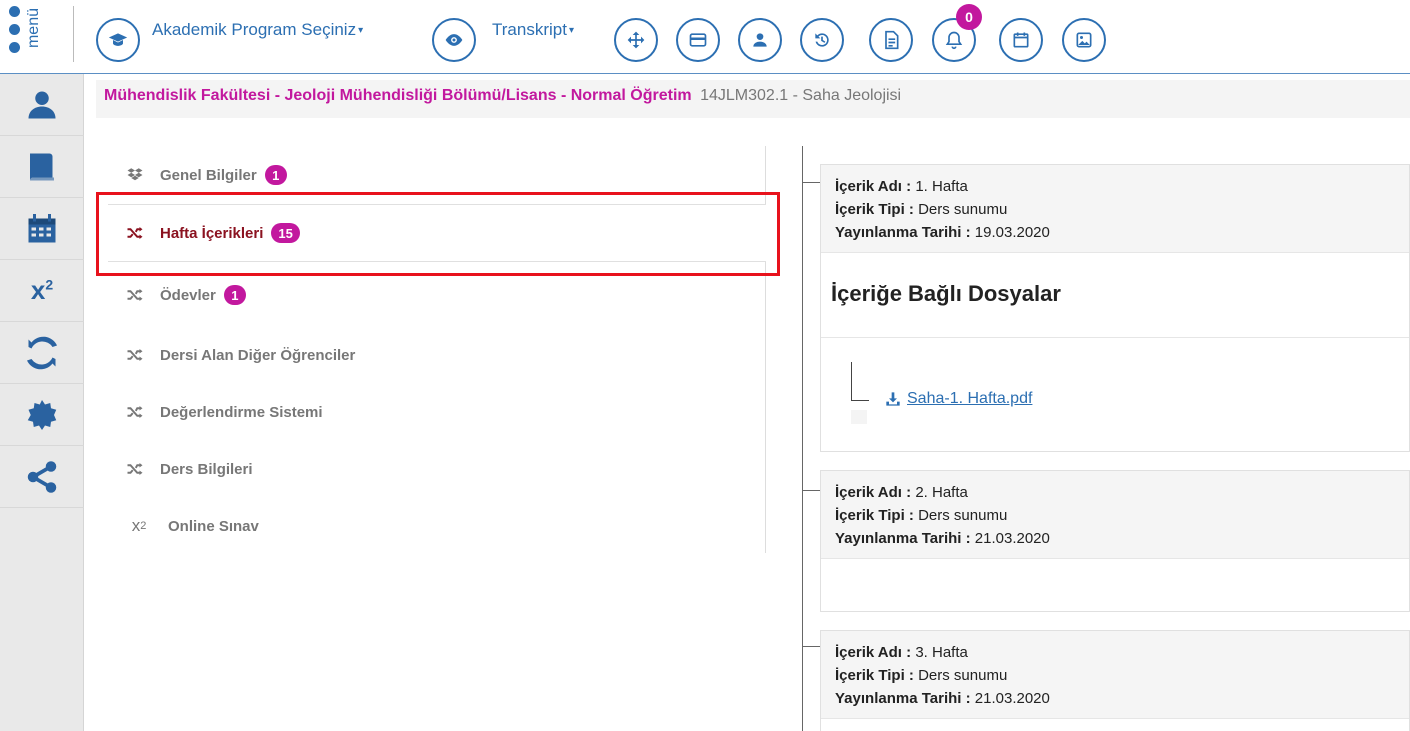 The width and height of the screenshot is (1410, 731). Describe the element at coordinates (258, 355) in the screenshot. I see `menu-item-label: Dersi Alan Diğer Öğrenciler` at that location.